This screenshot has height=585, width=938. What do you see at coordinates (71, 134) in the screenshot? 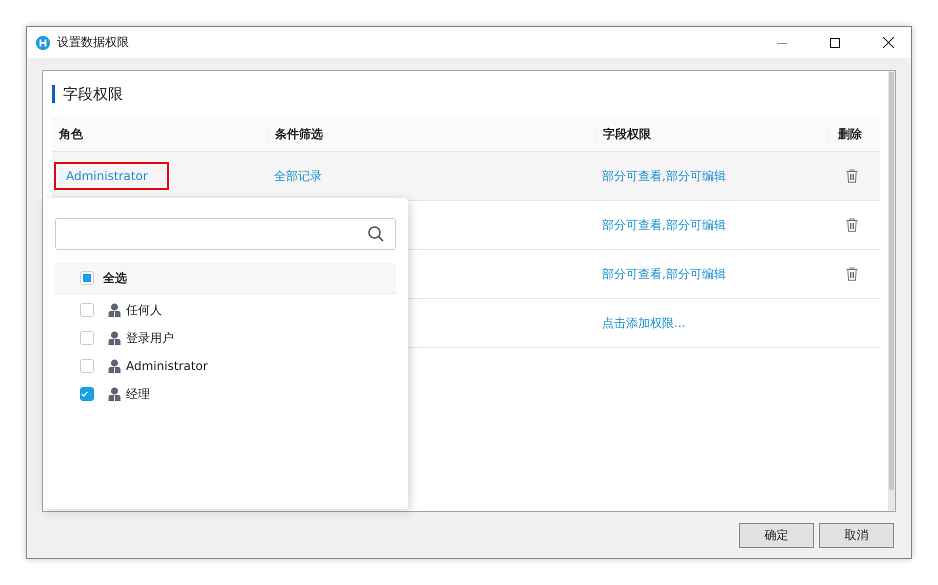
I see `column-header: 角色` at bounding box center [71, 134].